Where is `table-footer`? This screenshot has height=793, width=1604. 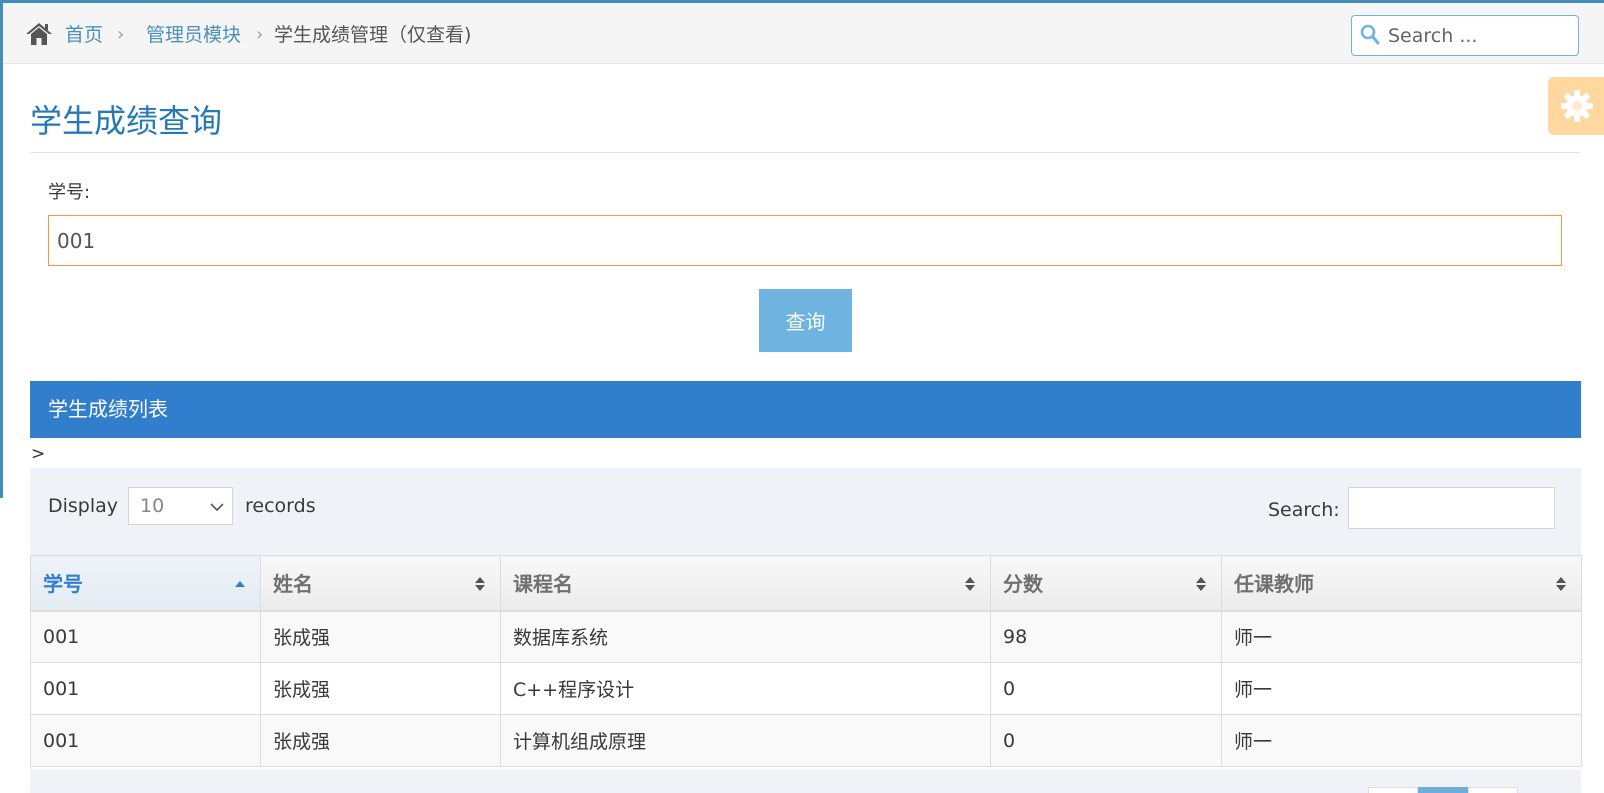
table-footer is located at coordinates (805, 781).